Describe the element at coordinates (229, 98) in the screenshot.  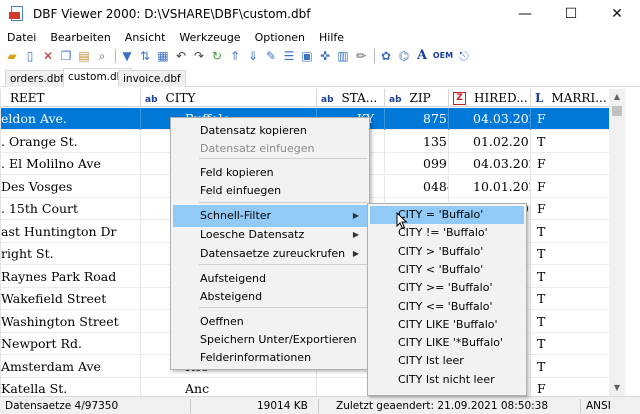
I see `column-header-city: ab CITY` at that location.